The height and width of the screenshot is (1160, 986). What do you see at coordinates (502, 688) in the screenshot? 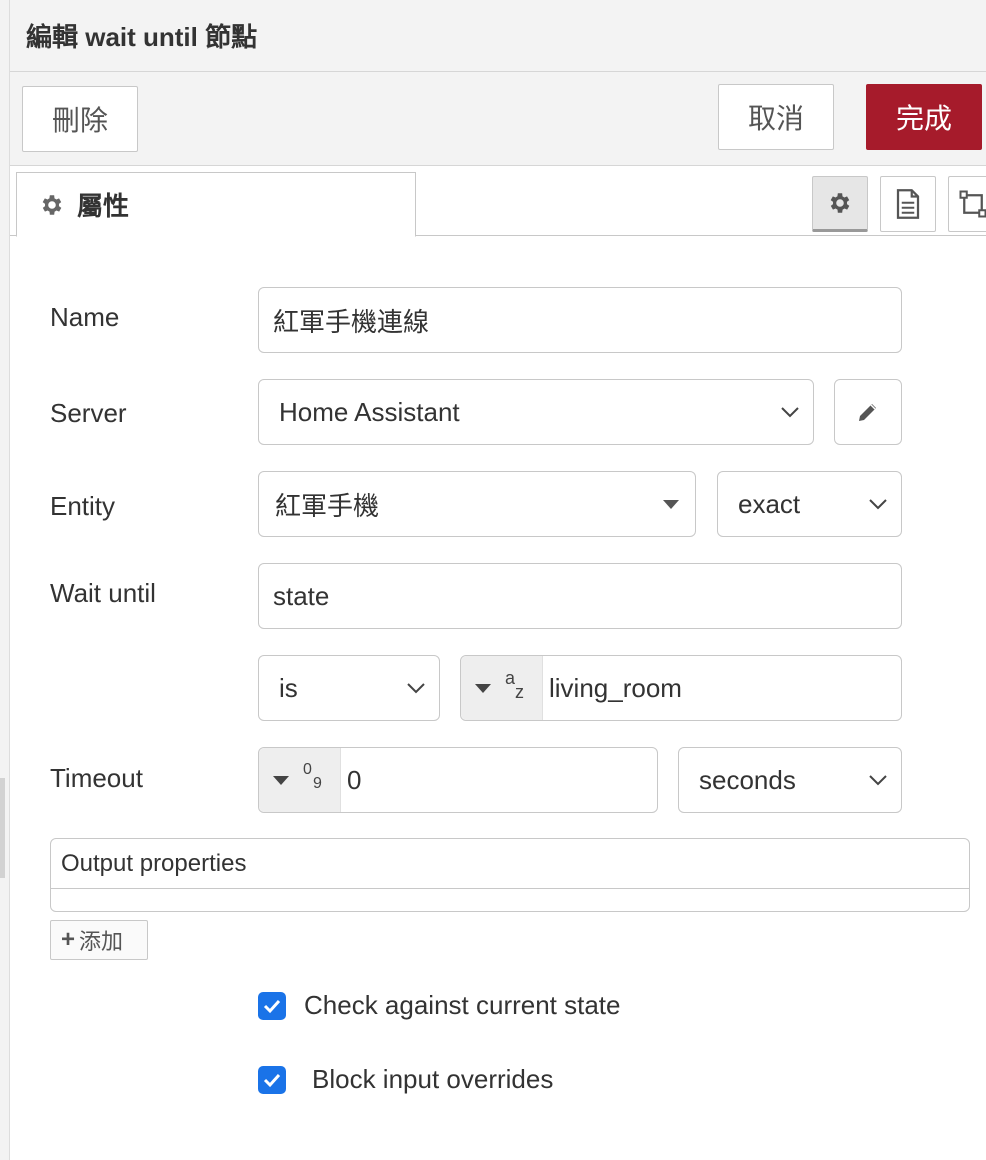
I see `string-type-button: az` at bounding box center [502, 688].